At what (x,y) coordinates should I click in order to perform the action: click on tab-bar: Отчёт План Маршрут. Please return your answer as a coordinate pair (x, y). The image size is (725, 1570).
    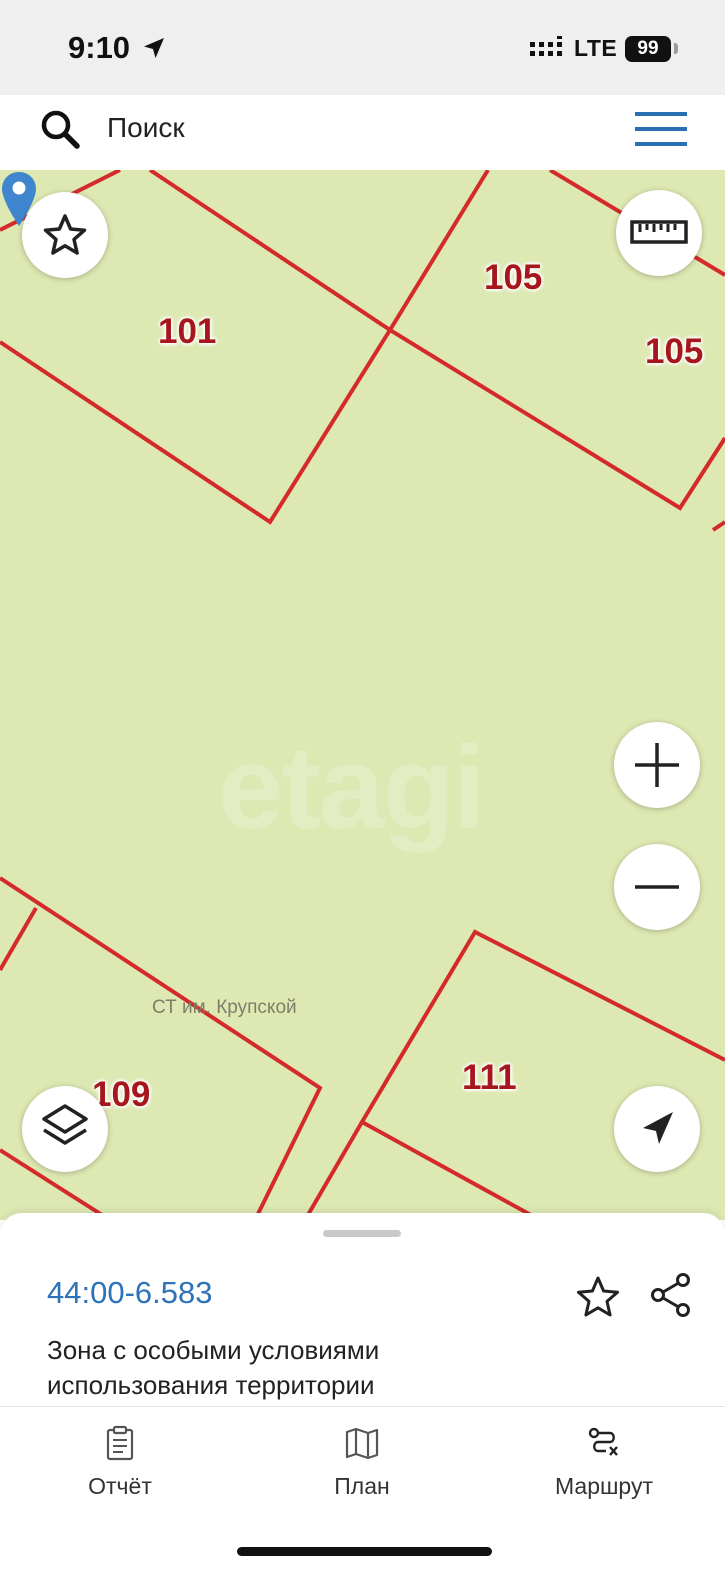
    Looking at the image, I should click on (362, 1488).